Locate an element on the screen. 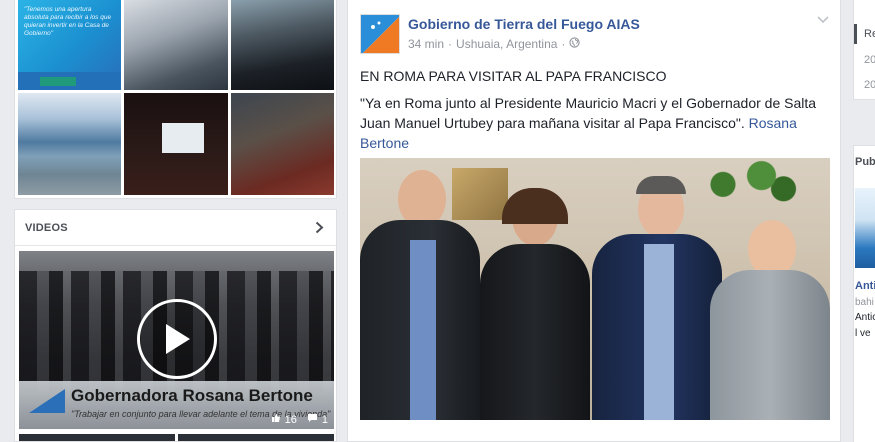 This screenshot has width=875, height=442. play-button is located at coordinates (177, 339).